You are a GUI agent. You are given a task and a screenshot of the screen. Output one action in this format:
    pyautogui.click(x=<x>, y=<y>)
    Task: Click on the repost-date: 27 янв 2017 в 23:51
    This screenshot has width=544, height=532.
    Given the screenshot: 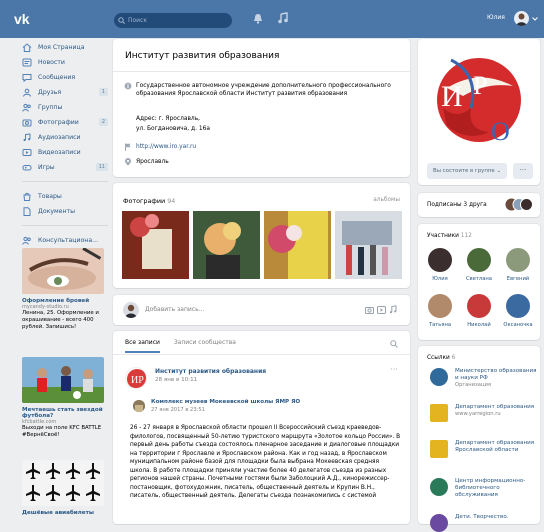 What is the action you would take?
    pyautogui.click(x=178, y=410)
    